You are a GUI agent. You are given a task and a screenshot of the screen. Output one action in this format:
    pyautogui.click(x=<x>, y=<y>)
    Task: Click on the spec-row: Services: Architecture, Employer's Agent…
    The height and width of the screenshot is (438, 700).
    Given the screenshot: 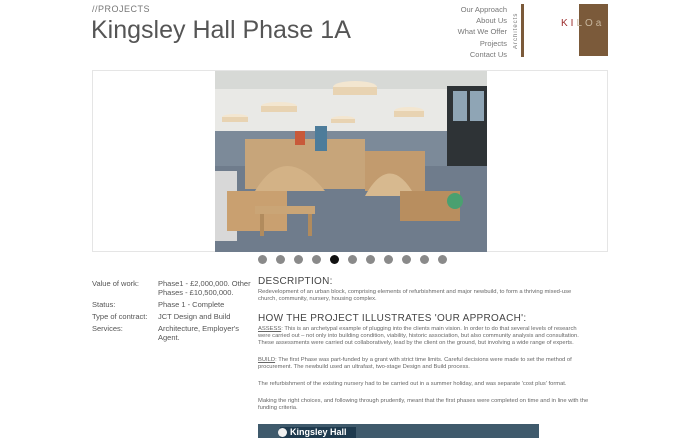 What is the action you would take?
    pyautogui.click(x=172, y=333)
    